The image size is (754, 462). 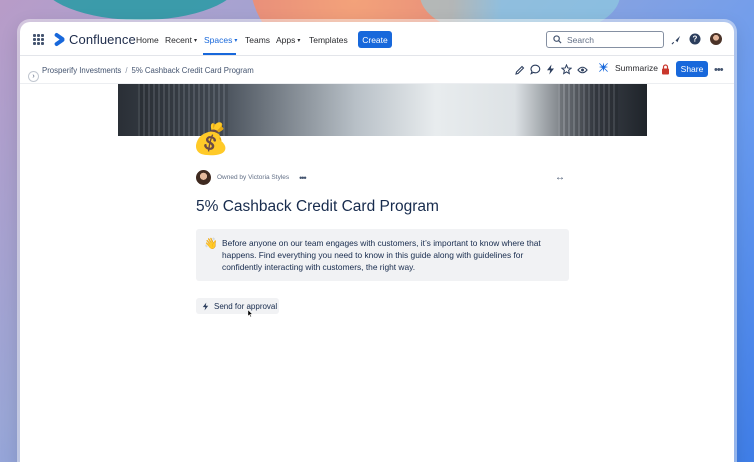 I want to click on nav-home-label: Home, so click(x=147, y=40).